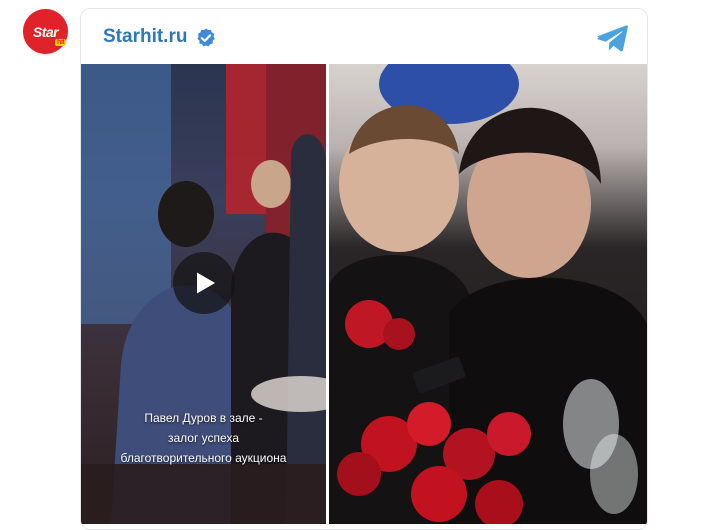  What do you see at coordinates (203, 418) in the screenshot?
I see `caption-line-1: Павел Дуров в зале -` at bounding box center [203, 418].